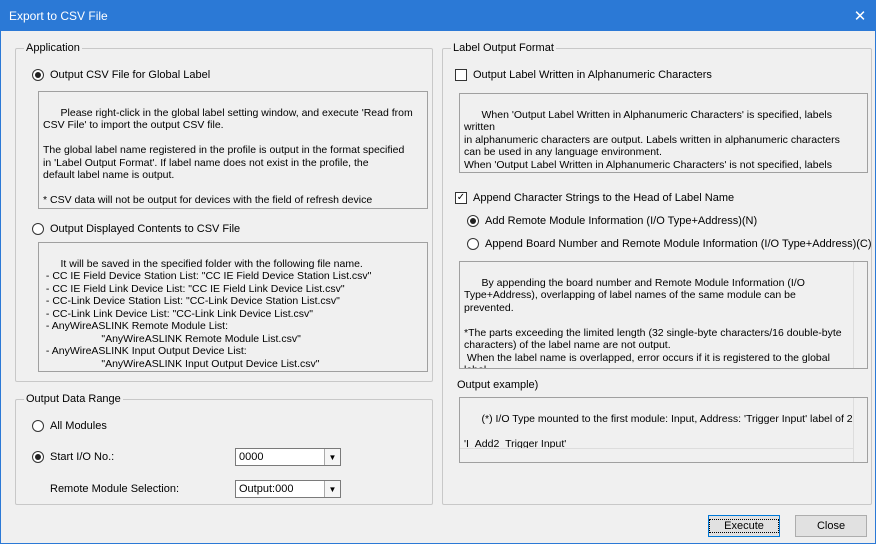  Describe the element at coordinates (82, 457) in the screenshot. I see `start-io-text: Start I/O No.:` at that location.